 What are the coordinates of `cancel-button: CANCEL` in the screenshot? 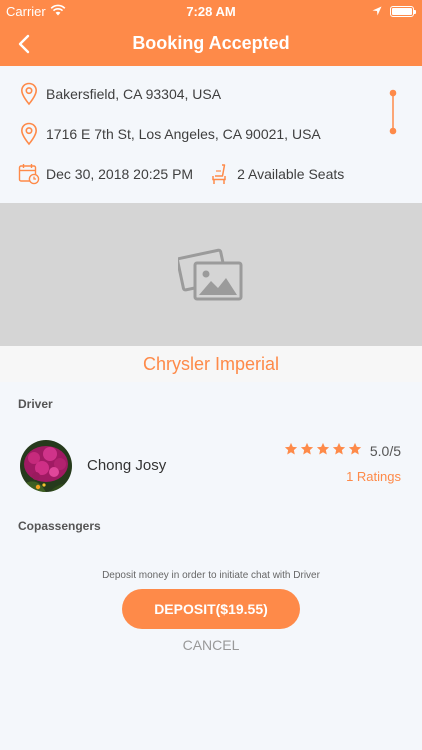 It's located at (211, 645).